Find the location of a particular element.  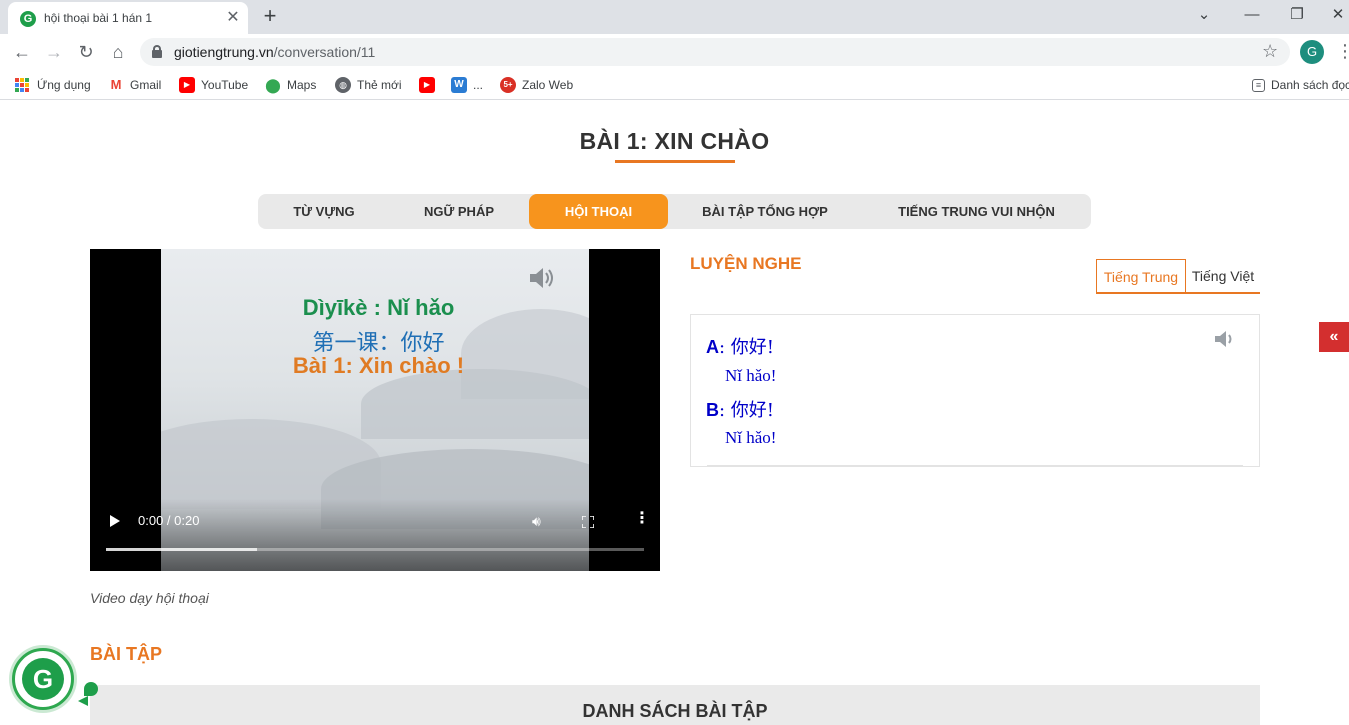

video-progress-track is located at coordinates (375, 549).